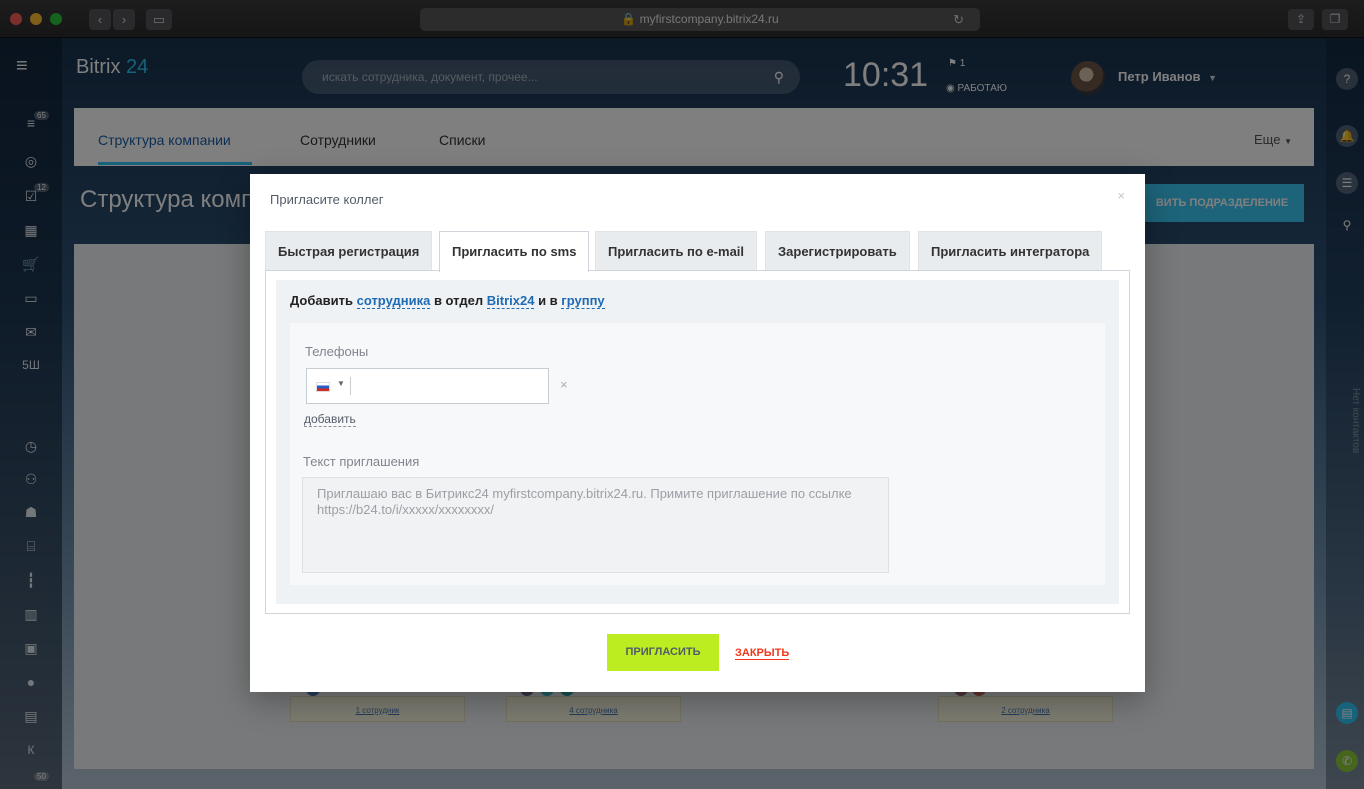 The image size is (1364, 789). I want to click on dialog-title: Пригласите коллег, so click(327, 199).